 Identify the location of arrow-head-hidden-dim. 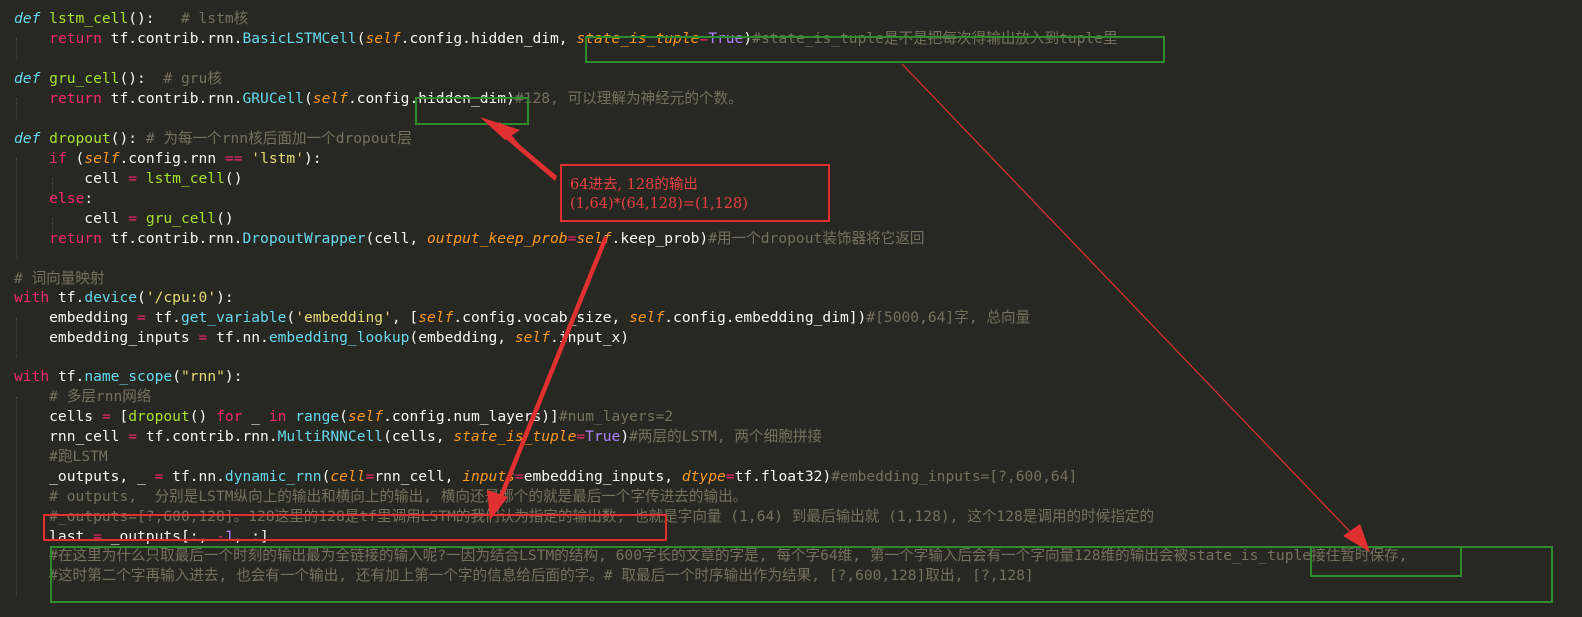
(500, 128).